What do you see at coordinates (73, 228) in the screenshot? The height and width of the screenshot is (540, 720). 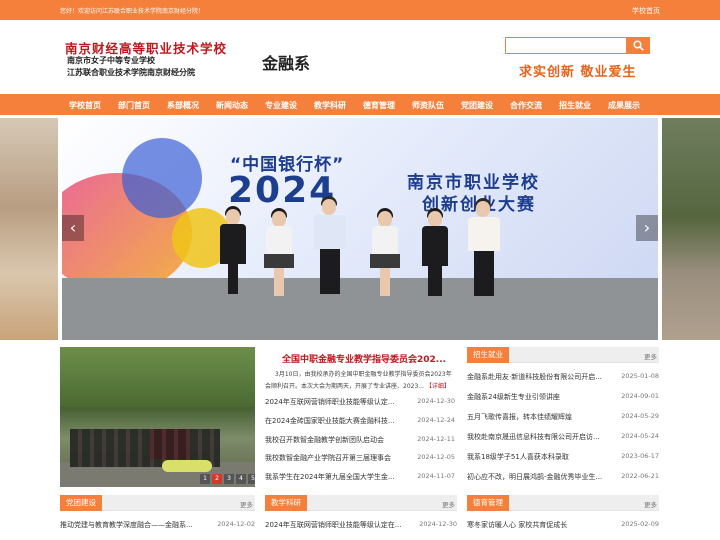 I see `banner-prev-button: ‹` at bounding box center [73, 228].